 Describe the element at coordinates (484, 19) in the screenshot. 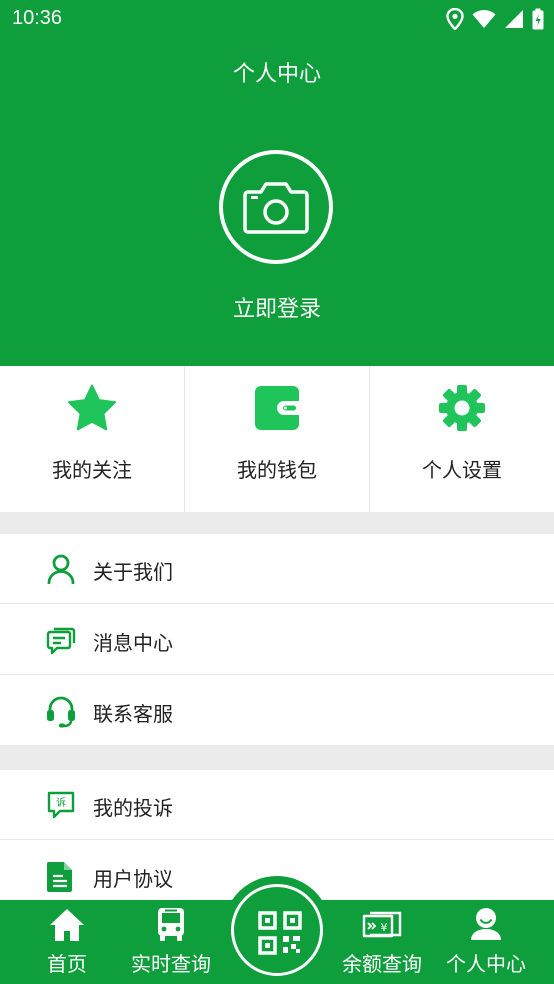

I see `wifi-icon` at that location.